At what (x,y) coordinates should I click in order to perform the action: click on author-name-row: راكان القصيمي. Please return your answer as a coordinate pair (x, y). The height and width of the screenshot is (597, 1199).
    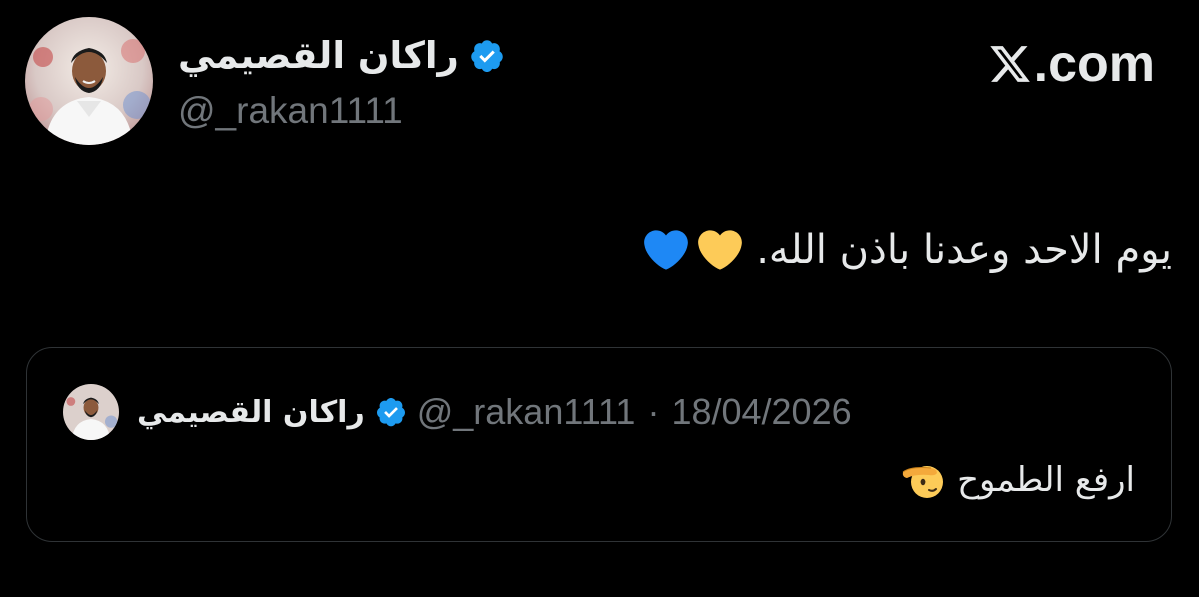
    Looking at the image, I should click on (341, 56).